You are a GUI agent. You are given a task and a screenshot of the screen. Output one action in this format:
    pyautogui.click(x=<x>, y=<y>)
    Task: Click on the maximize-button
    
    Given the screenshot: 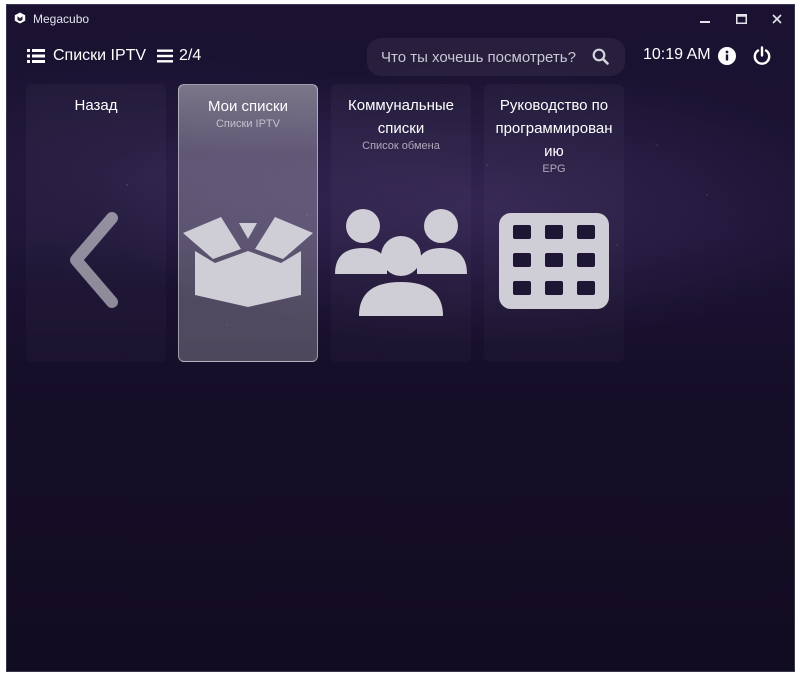 What is the action you would take?
    pyautogui.click(x=741, y=19)
    